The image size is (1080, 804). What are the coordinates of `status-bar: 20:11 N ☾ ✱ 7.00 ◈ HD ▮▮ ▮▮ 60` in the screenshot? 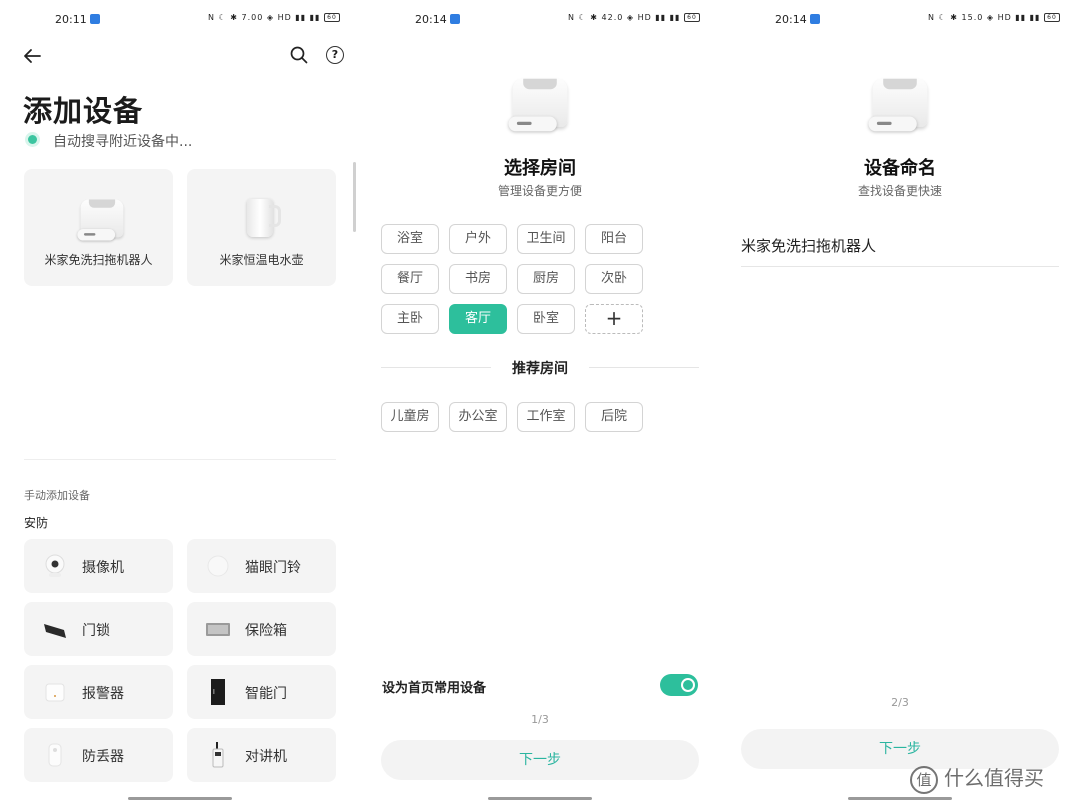 It's located at (180, 20).